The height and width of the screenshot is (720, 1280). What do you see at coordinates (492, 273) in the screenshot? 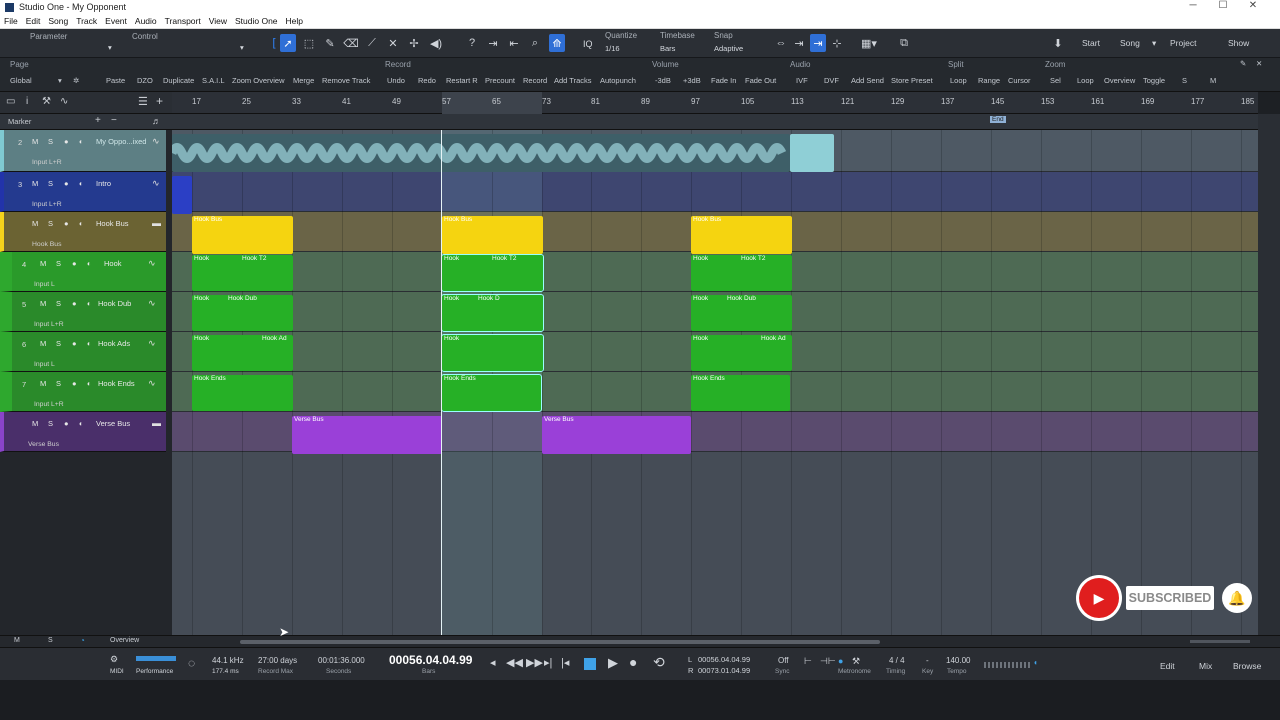
I see `event-hook-2: Hook Hook T2` at bounding box center [492, 273].